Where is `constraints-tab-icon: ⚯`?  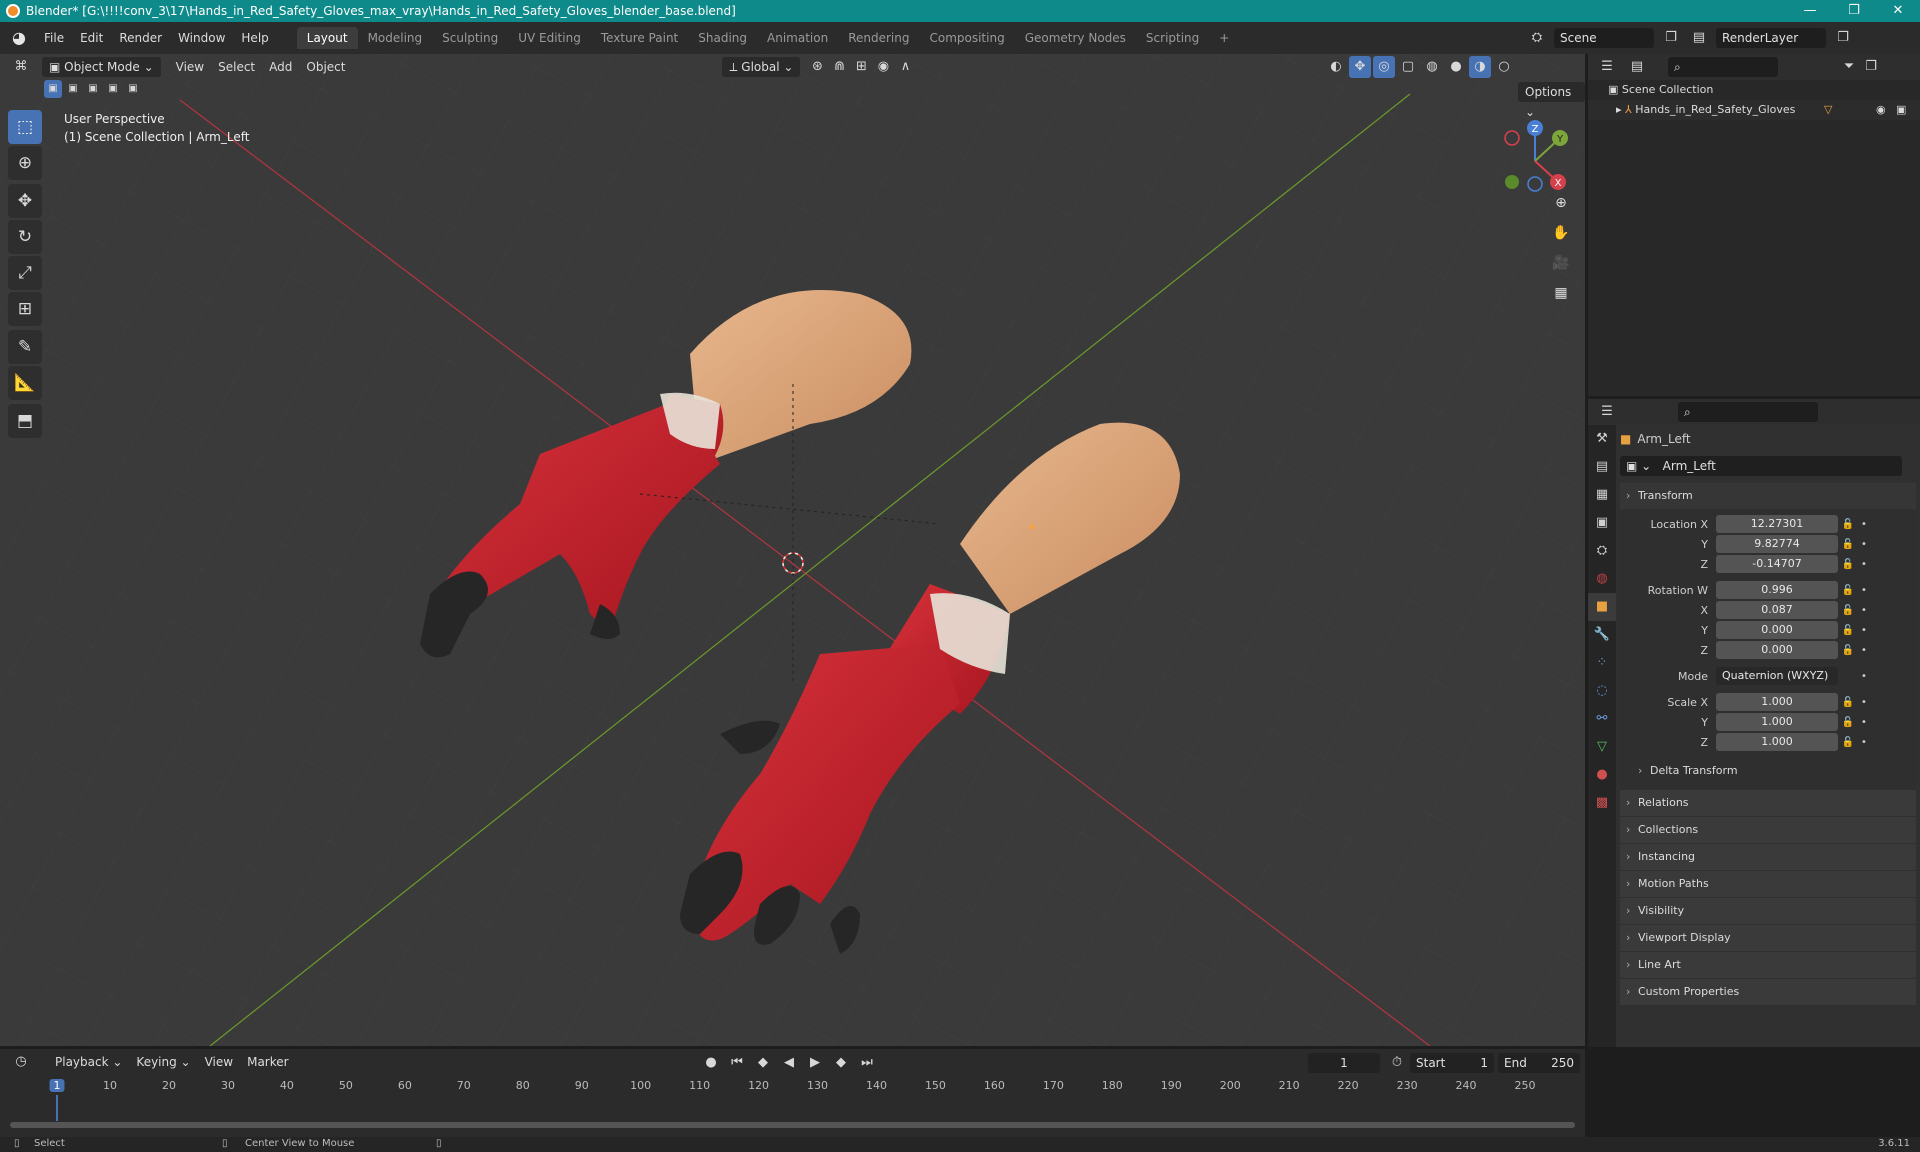
constraints-tab-icon: ⚯ is located at coordinates (1602, 719).